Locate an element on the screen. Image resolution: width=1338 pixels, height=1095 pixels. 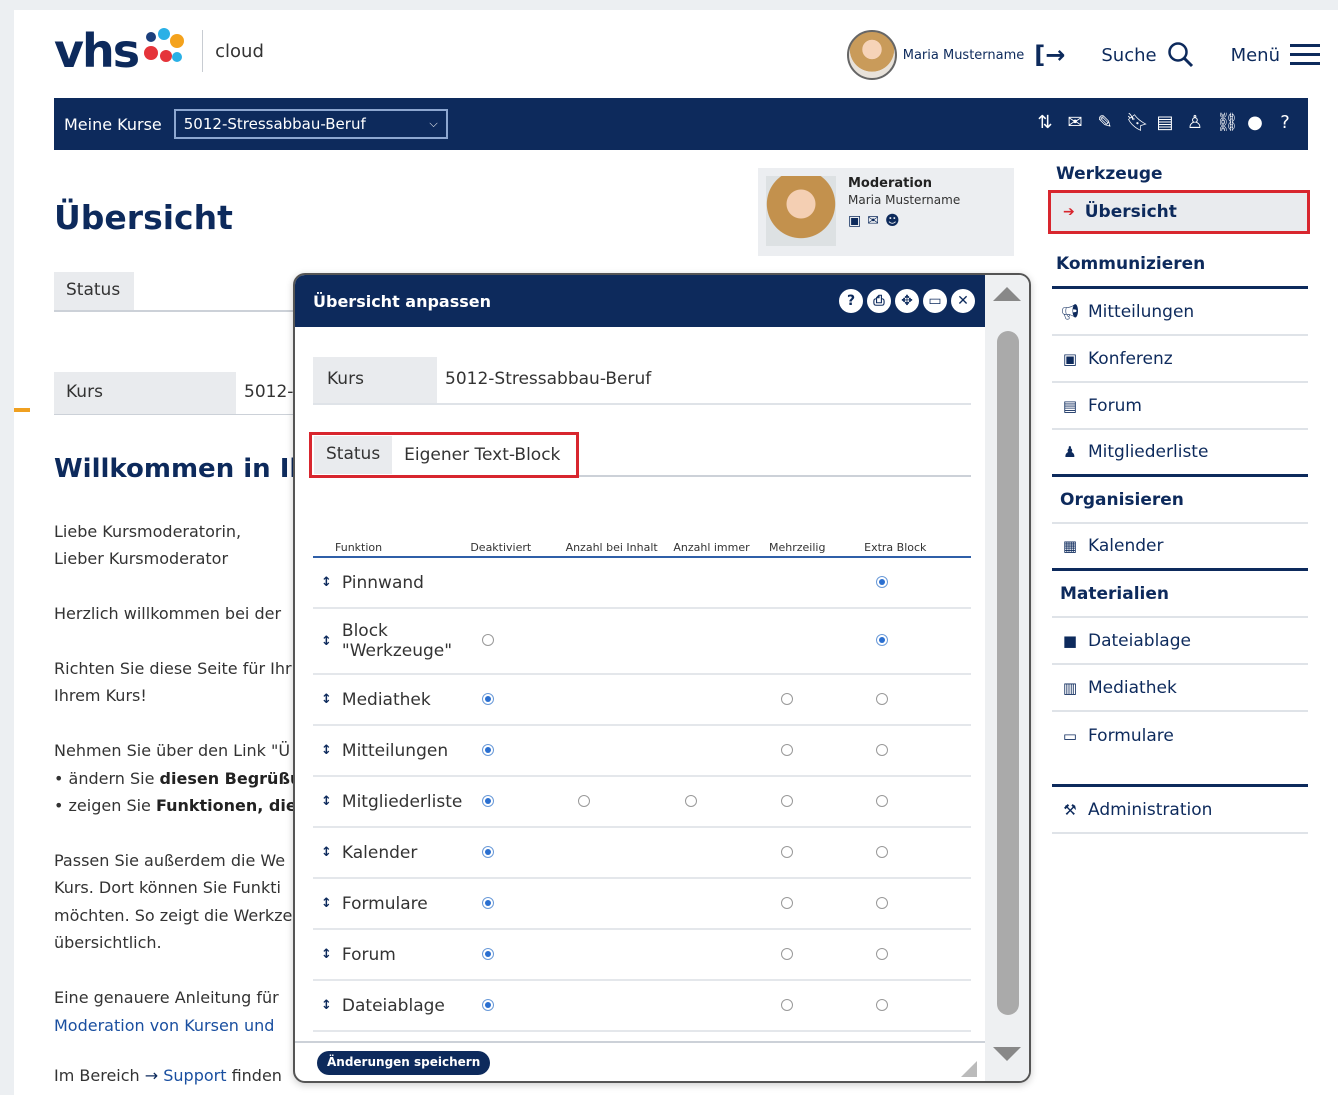
moderation-guide-link: Moderation von Kursen und is located at coordinates (175, 1025).